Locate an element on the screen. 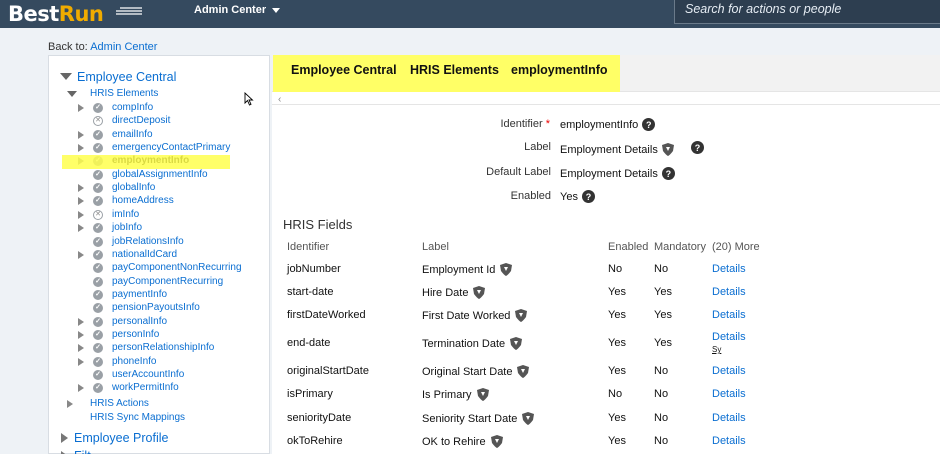 This screenshot has height=454, width=940. tree-next-label: Filt is located at coordinates (82, 451).